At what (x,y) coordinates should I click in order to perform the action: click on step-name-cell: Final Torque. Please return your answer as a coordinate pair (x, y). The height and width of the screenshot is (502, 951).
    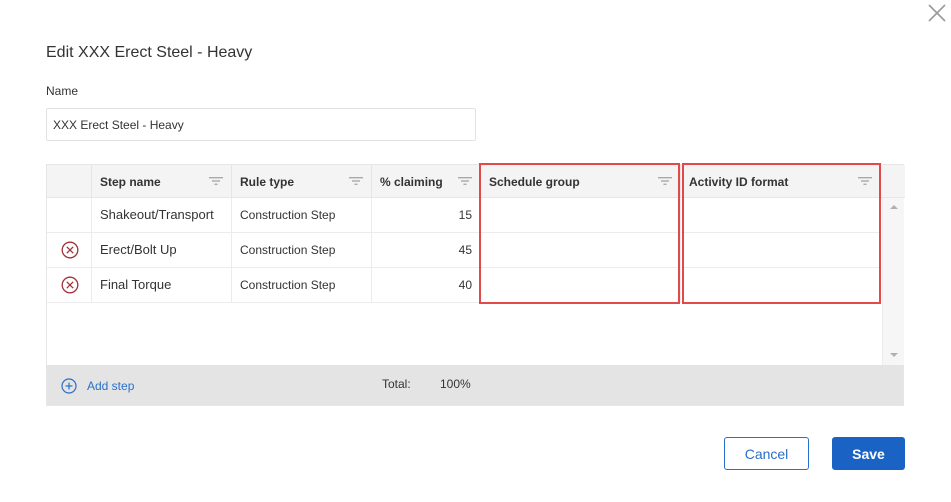
    Looking at the image, I should click on (162, 285).